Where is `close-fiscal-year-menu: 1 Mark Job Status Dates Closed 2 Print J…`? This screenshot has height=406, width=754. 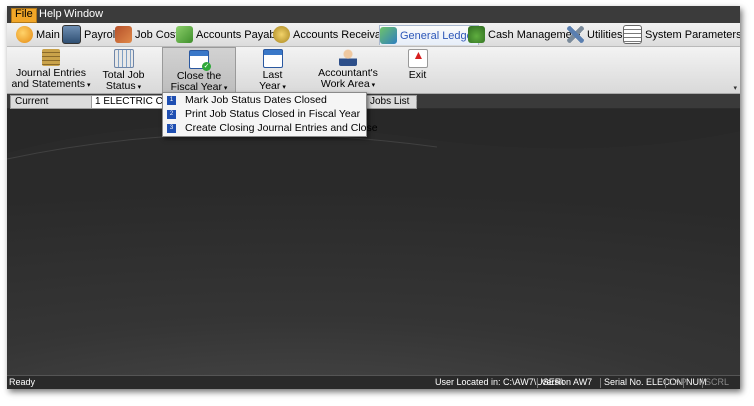
close-fiscal-year-menu: 1 Mark Job Status Dates Closed 2 Print J… is located at coordinates (270, 114).